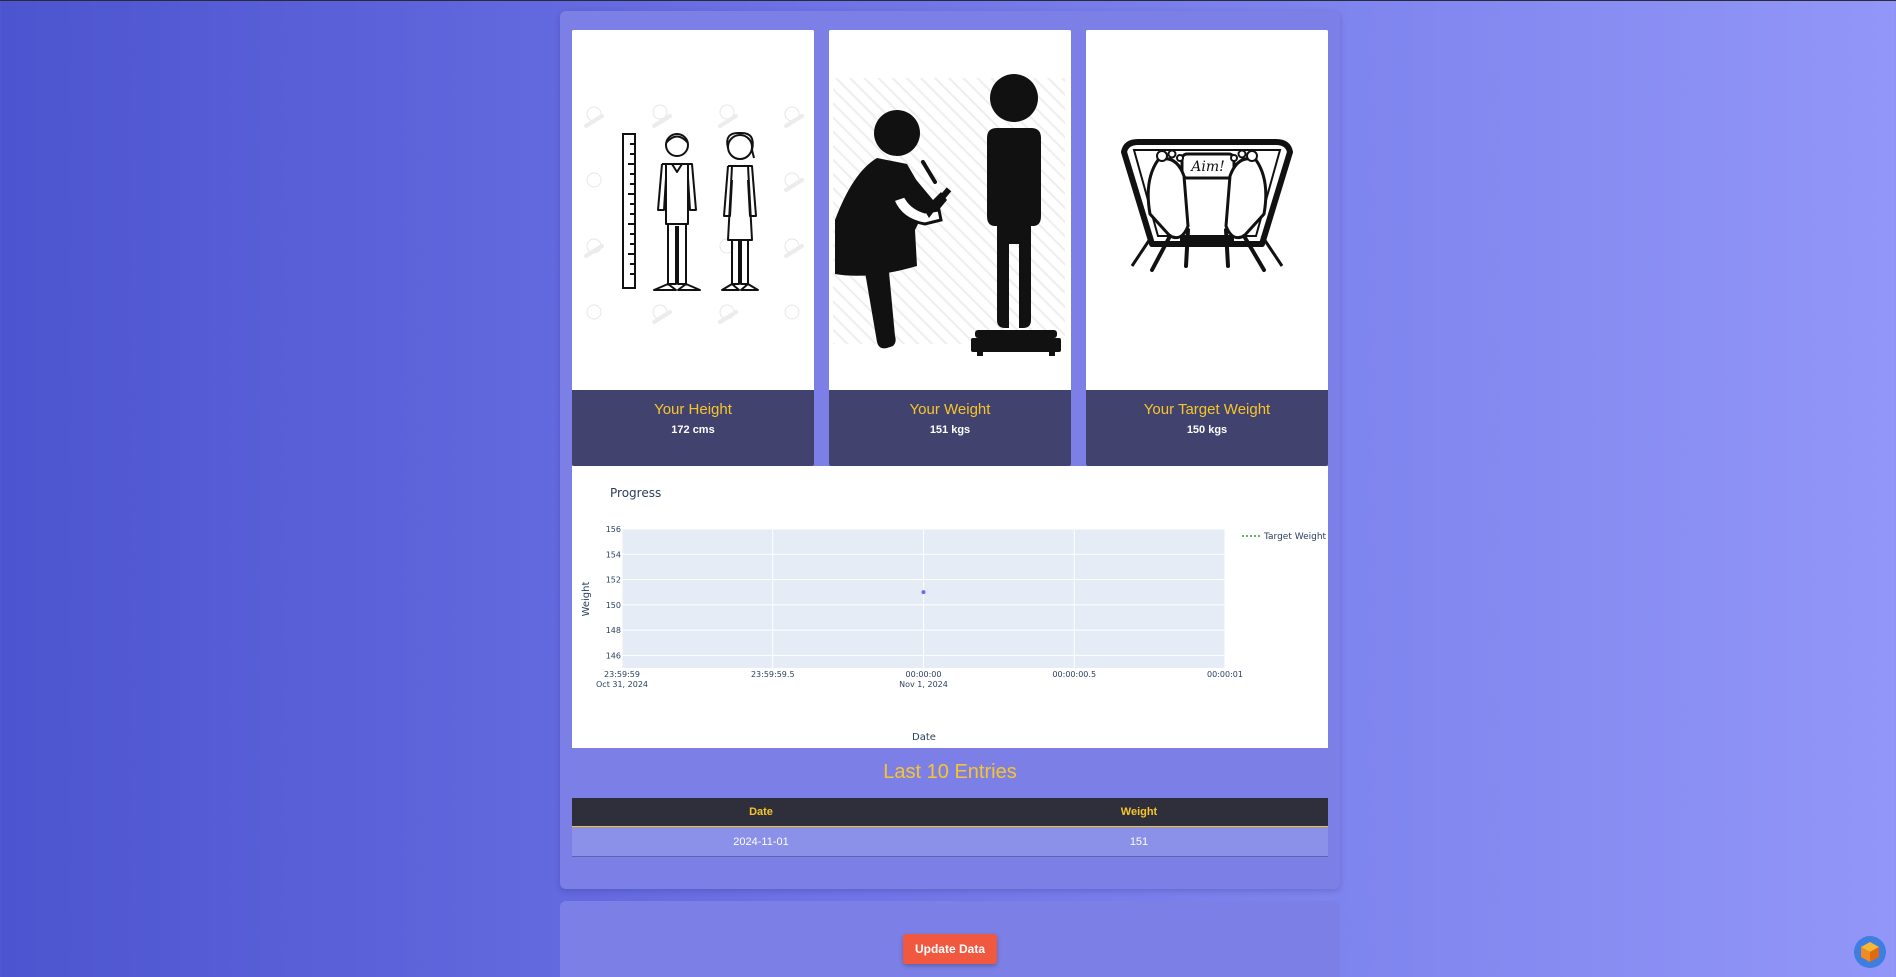 The image size is (1896, 977). I want to click on bathroom-scale-icon: Aim!, so click(1207, 210).